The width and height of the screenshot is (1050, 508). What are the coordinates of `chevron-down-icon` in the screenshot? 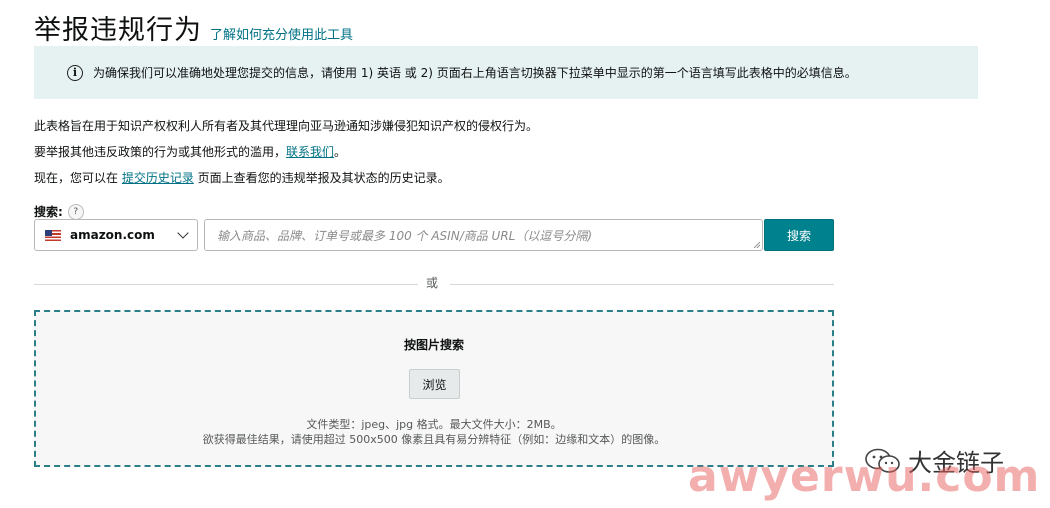 It's located at (183, 233).